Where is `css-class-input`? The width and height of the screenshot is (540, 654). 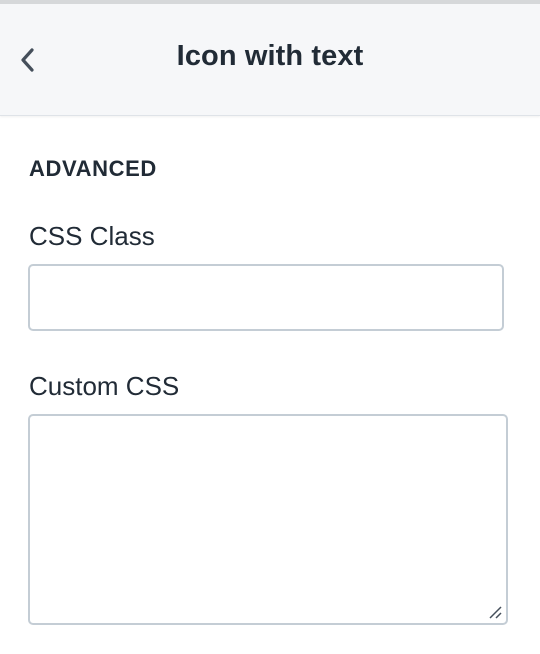
css-class-input is located at coordinates (266, 297).